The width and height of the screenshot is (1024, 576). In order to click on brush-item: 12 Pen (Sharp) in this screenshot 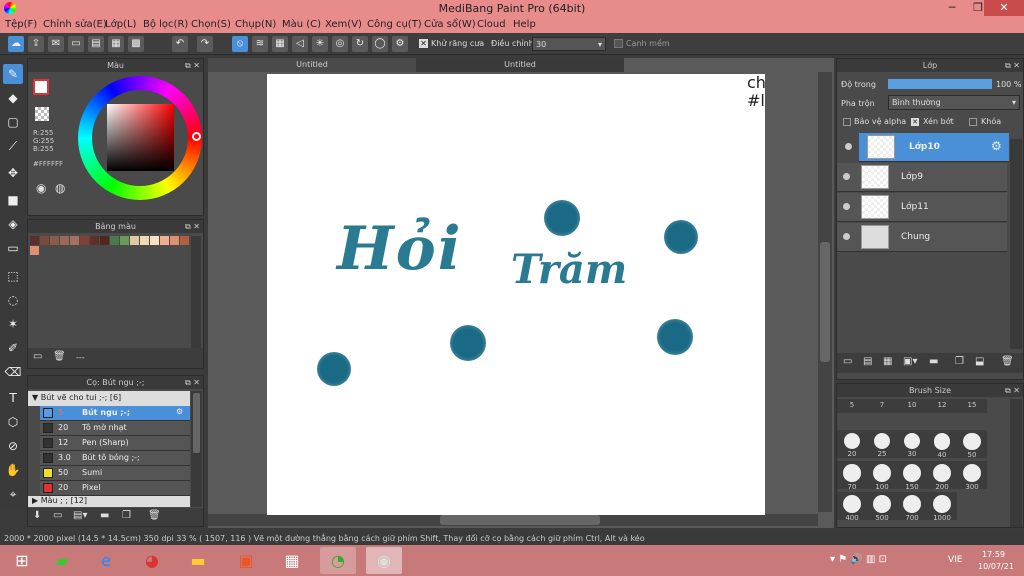, I will do `click(115, 443)`.